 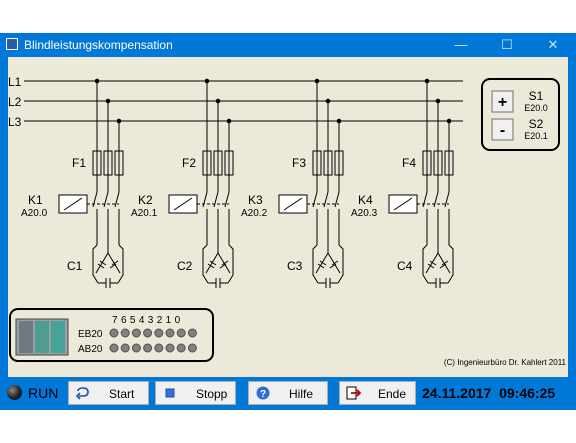 I want to click on stop-button: Stopp, so click(x=195, y=393).